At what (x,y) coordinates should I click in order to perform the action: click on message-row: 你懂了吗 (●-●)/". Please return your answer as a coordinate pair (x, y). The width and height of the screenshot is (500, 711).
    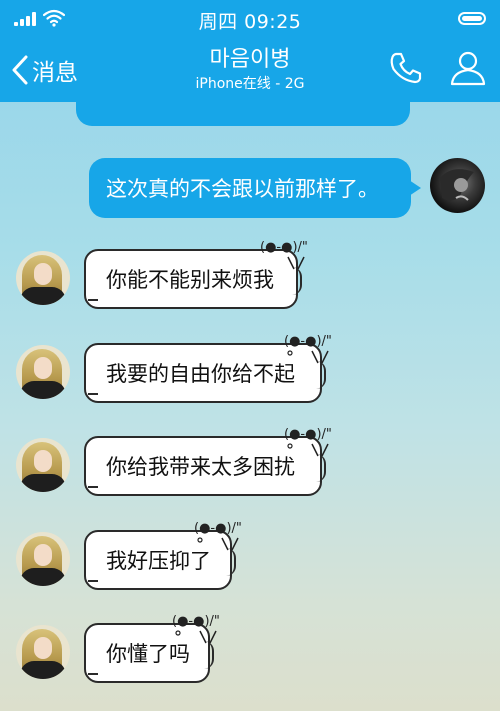
    Looking at the image, I should click on (250, 658).